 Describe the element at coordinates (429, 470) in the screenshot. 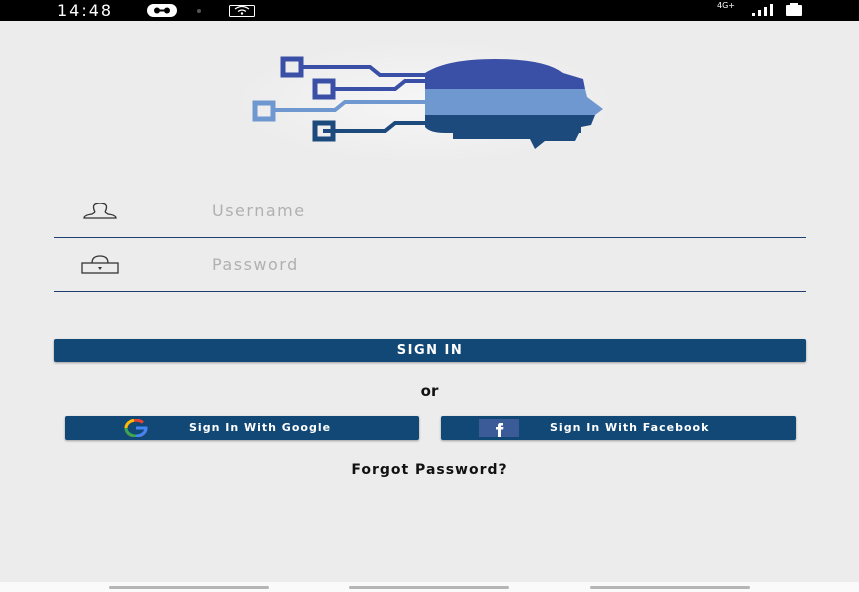

I see `forgot-password-link: Forgot Password?` at that location.